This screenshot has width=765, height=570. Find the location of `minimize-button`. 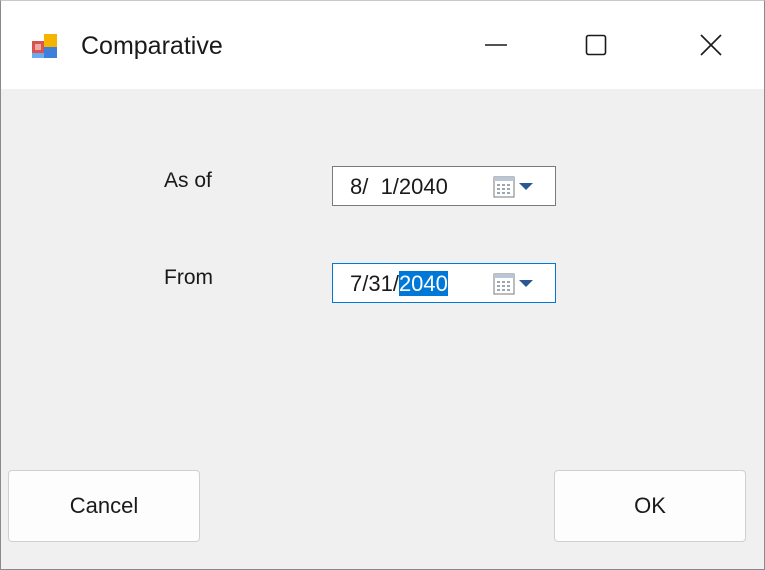

minimize-button is located at coordinates (496, 45).